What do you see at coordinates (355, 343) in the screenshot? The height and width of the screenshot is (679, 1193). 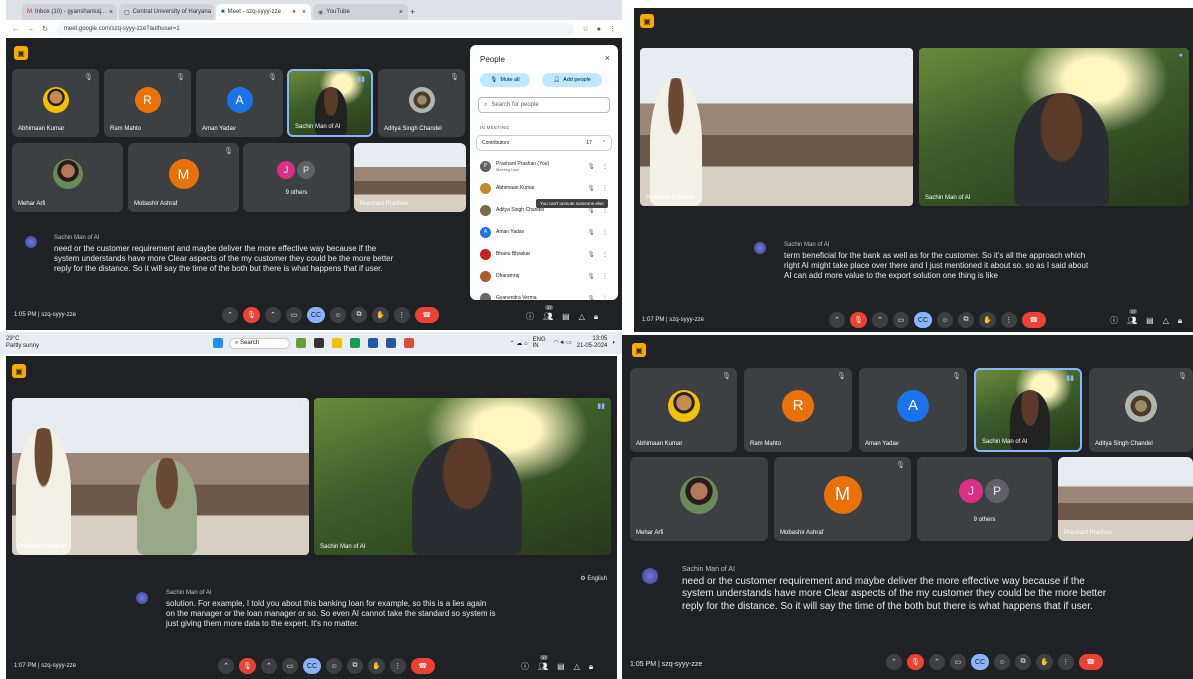 I see `edge-icon` at bounding box center [355, 343].